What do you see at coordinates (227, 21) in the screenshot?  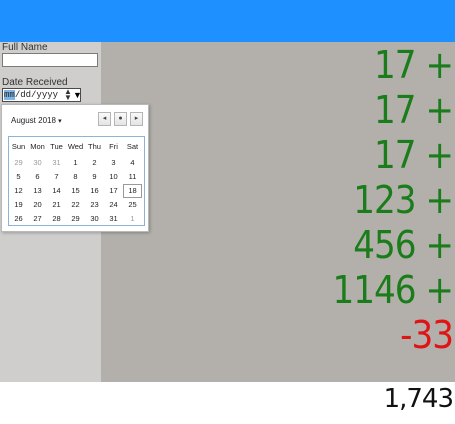 I see `top-bar` at bounding box center [227, 21].